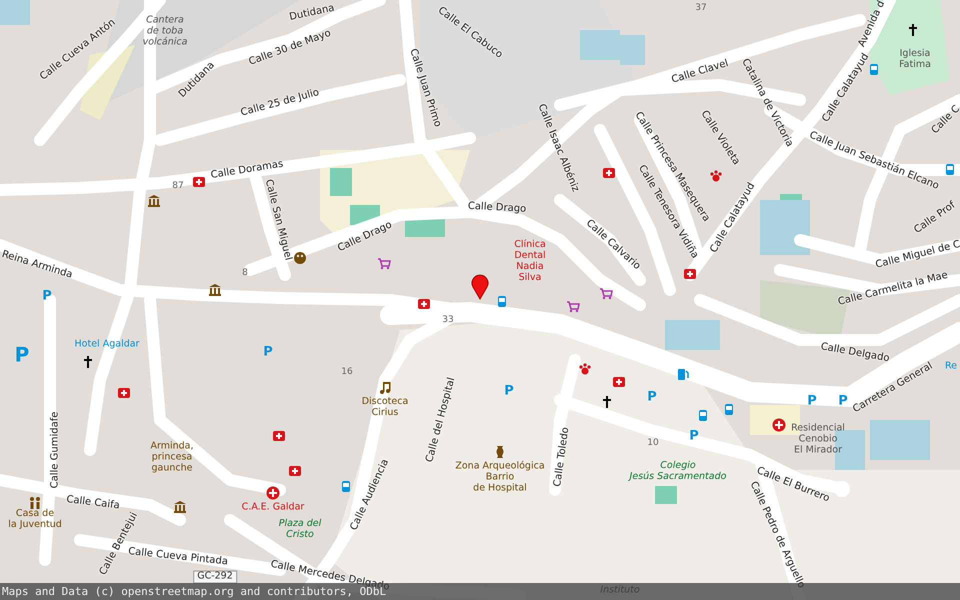 The image size is (960, 600). I want to click on place-label: C.A.E. Galdar, so click(273, 508).